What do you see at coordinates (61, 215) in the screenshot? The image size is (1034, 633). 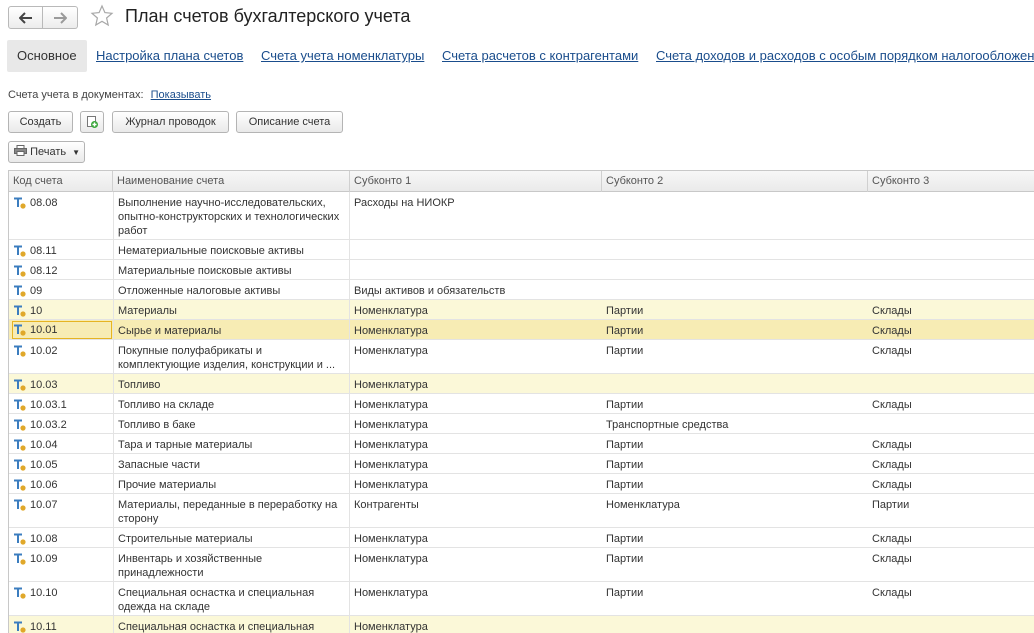 I see `account-code-cell: 08.08` at bounding box center [61, 215].